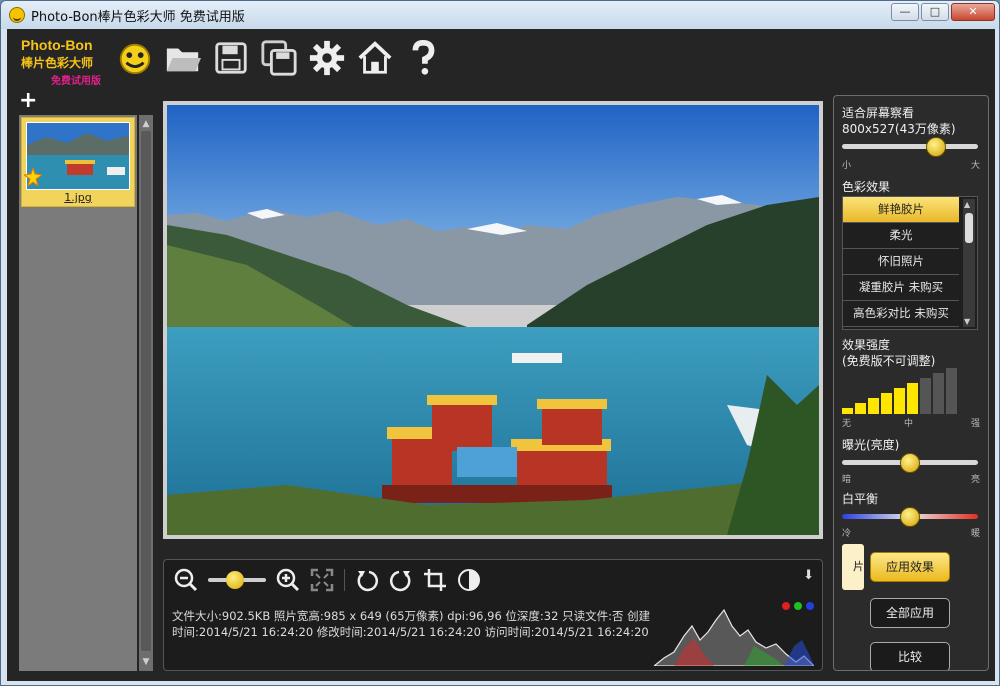 The image size is (1000, 686). I want to click on zoom-out-icon, so click(186, 580).